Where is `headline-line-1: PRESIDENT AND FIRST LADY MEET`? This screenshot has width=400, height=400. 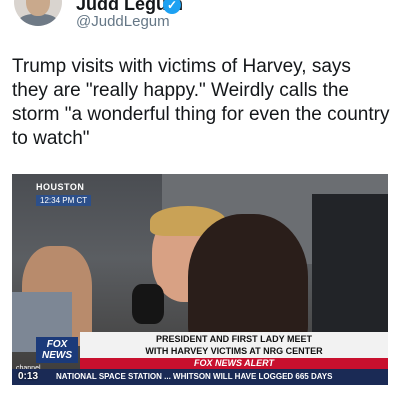
headline-line-1: PRESIDENT AND FIRST LADY MEET is located at coordinates (233, 339).